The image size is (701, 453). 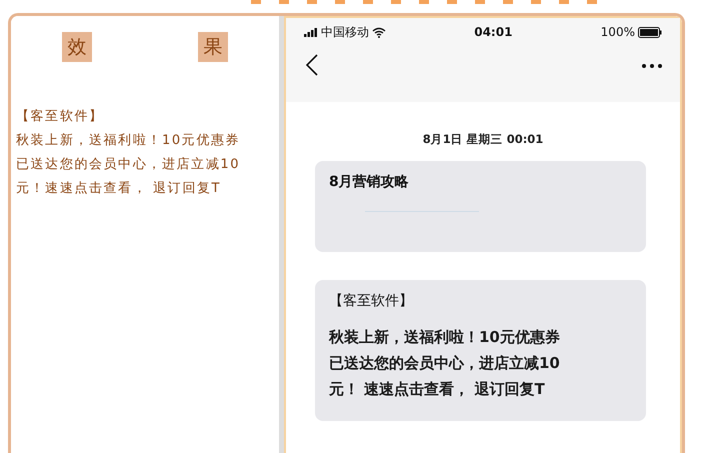 What do you see at coordinates (119, 189) in the screenshot?
I see `preview-text: 元！速速点击查看， 退订回复T` at bounding box center [119, 189].